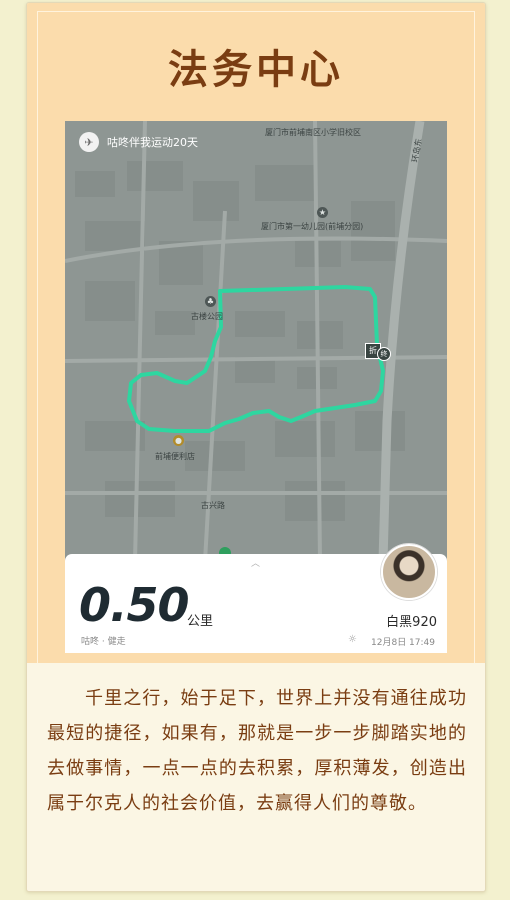 The image size is (510, 900). Describe the element at coordinates (213, 505) in the screenshot. I see `street-label: 古兴路` at that location.